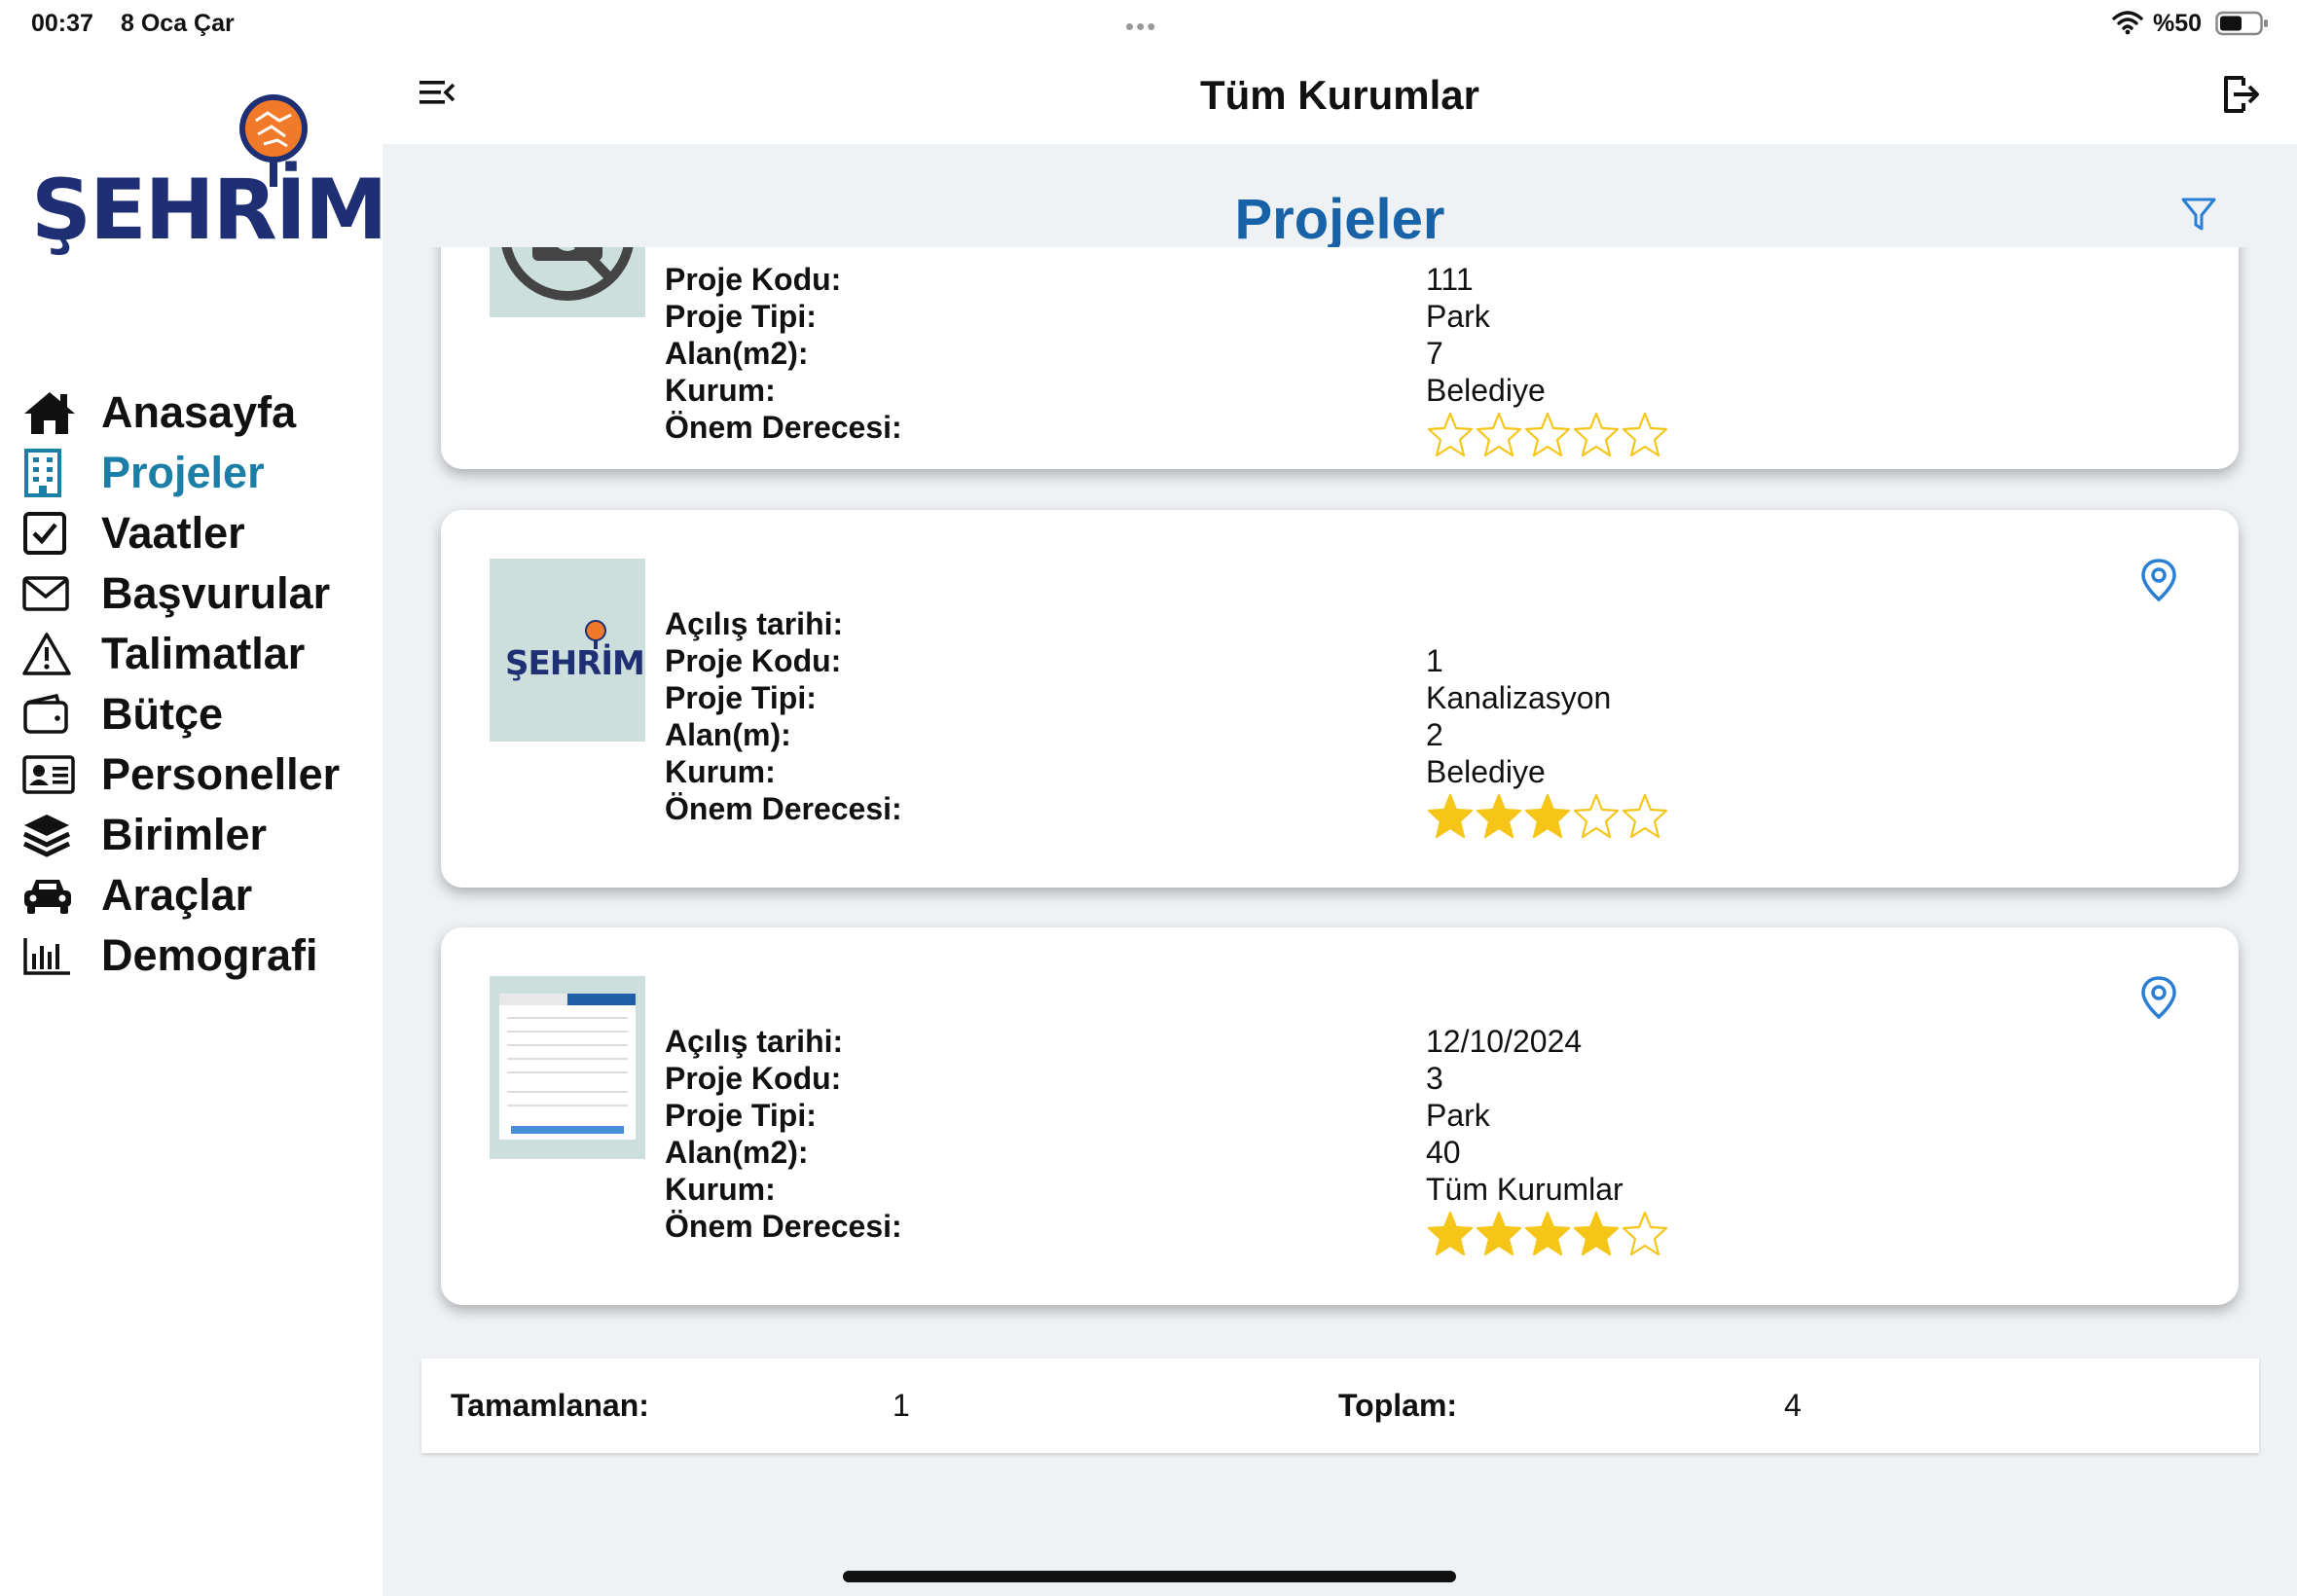  What do you see at coordinates (199, 412) in the screenshot?
I see `sidebar-item-label: Anasayfa` at bounding box center [199, 412].